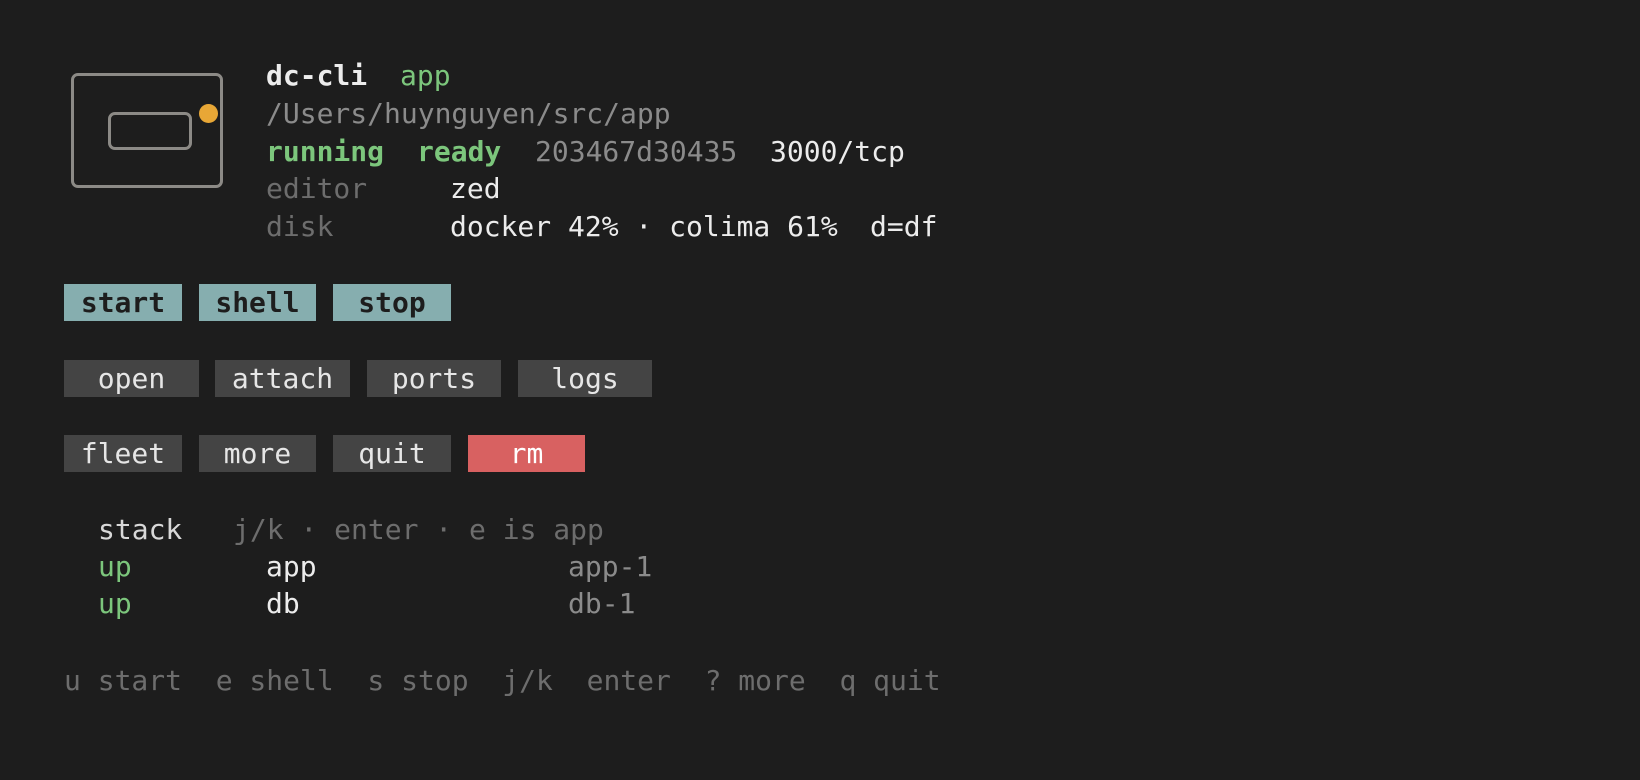 Image resolution: width=1640 pixels, height=780 pixels. What do you see at coordinates (459, 151) in the screenshot?
I see `health-badge: ready` at bounding box center [459, 151].